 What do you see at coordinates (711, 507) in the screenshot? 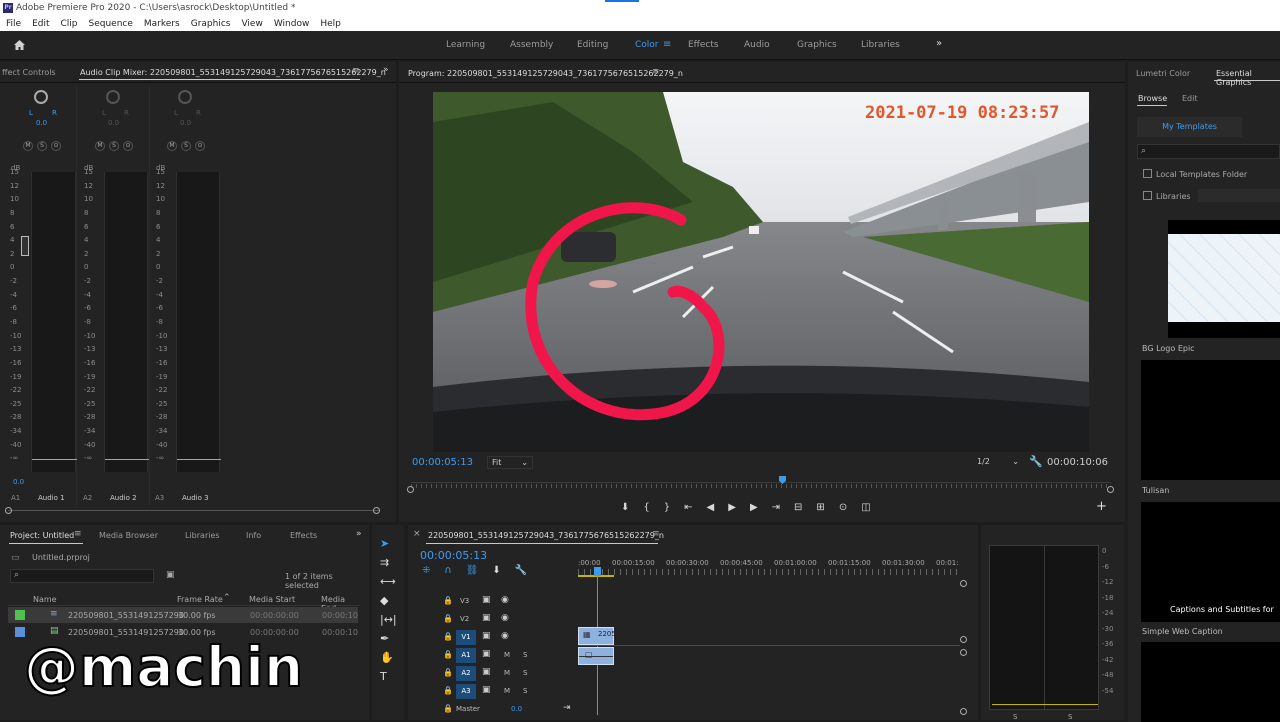
I see `step-back-icon: ◀︎` at bounding box center [711, 507].